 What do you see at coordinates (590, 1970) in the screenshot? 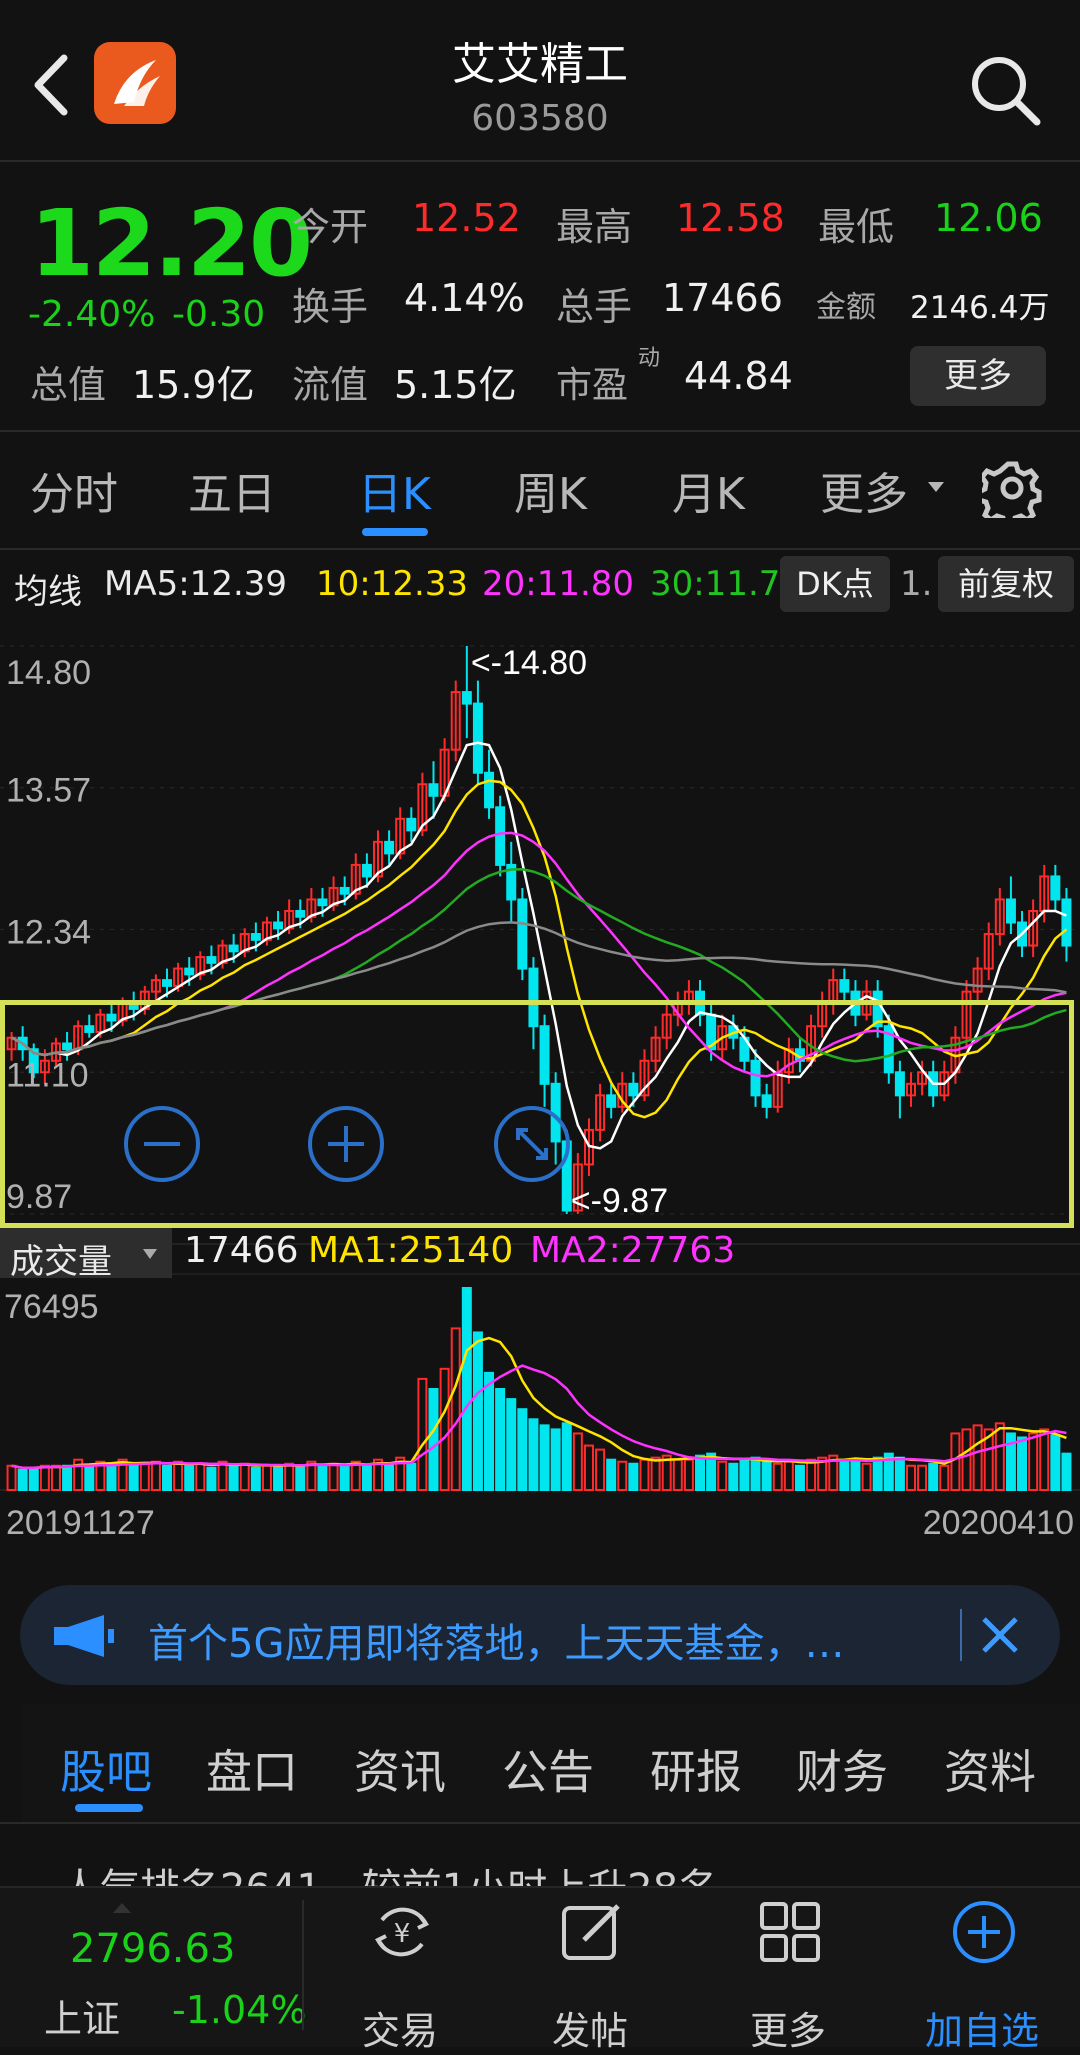
I see `nav-post: 发帖` at bounding box center [590, 1970].